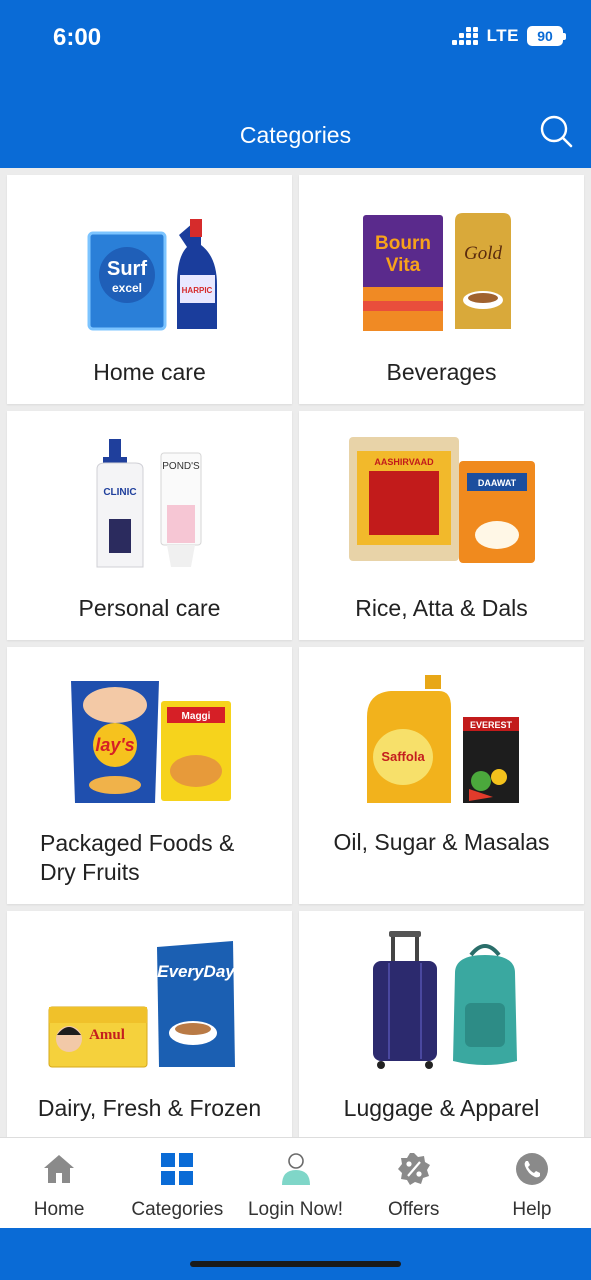 The width and height of the screenshot is (591, 1280). Describe the element at coordinates (445, 1000) in the screenshot. I see `luggage-apparel-product-image` at that location.